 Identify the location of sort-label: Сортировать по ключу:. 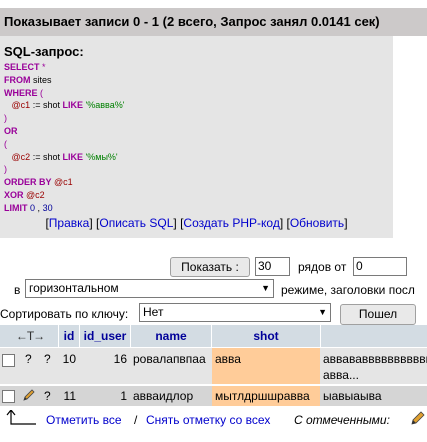
(64, 314).